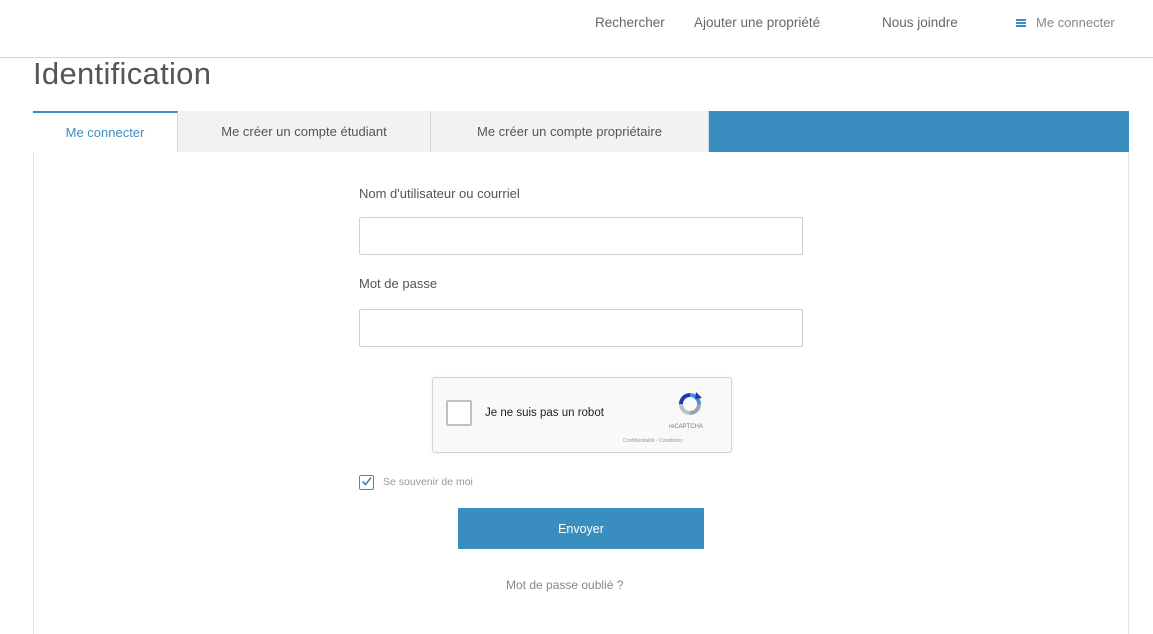  Describe the element at coordinates (122, 73) in the screenshot. I see `page-title: Identification` at that location.